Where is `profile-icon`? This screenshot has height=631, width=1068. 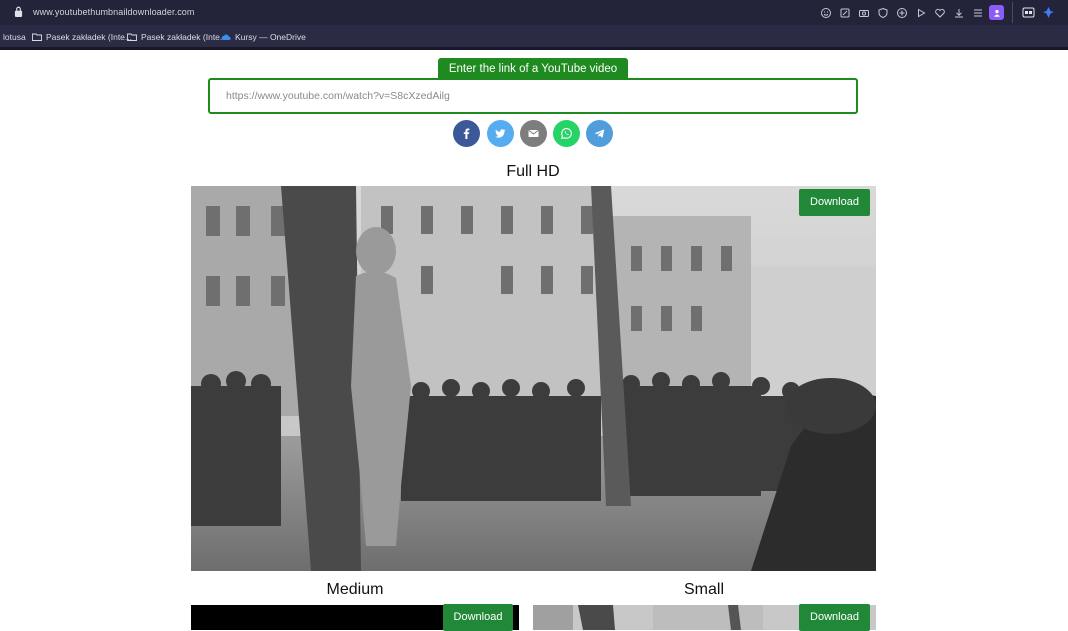
profile-icon is located at coordinates (996, 12).